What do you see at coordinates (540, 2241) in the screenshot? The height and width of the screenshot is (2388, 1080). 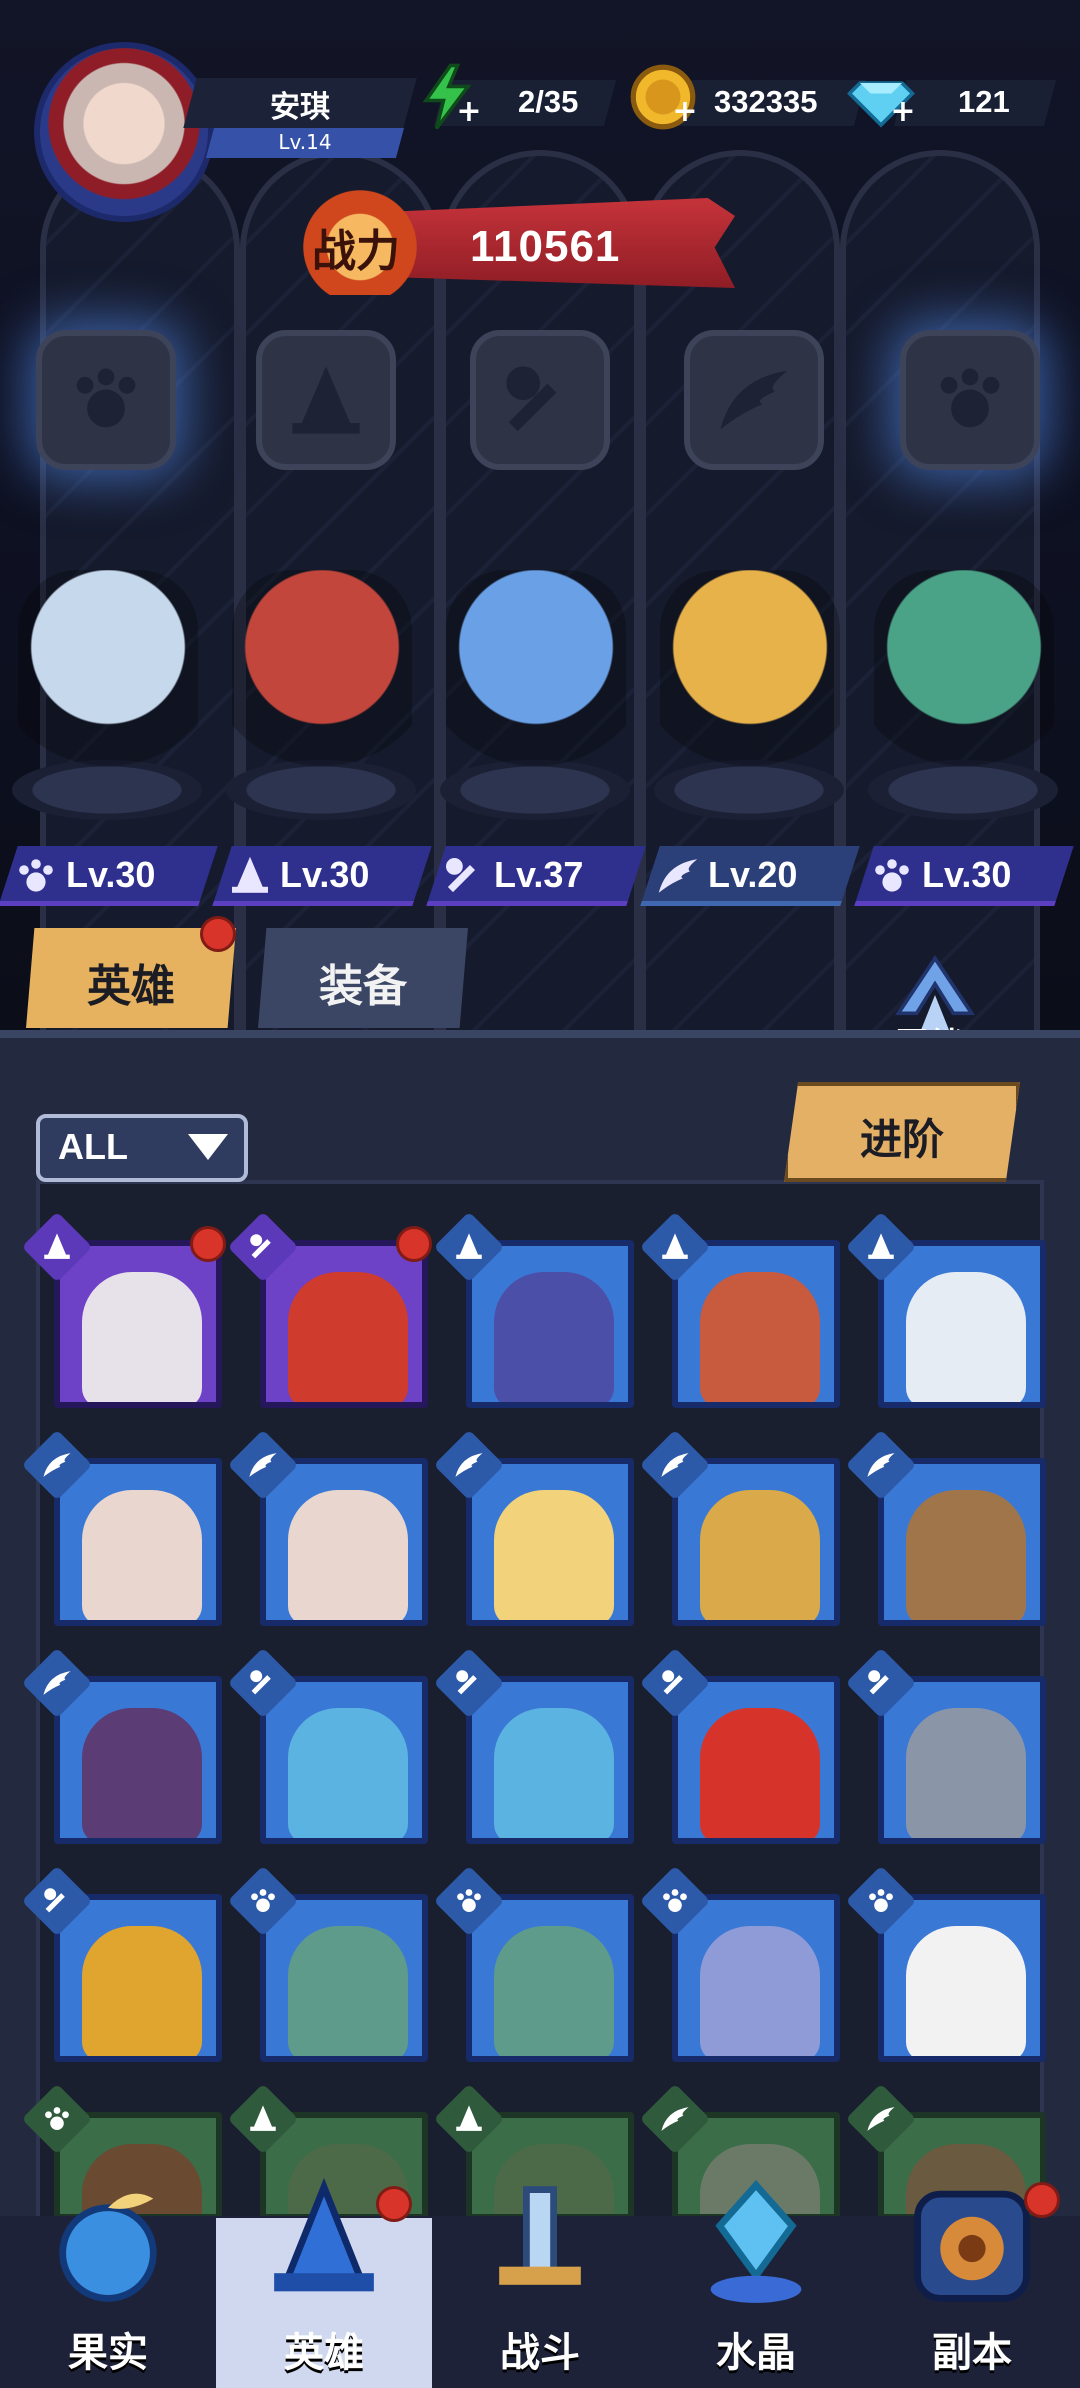 I see `battle-icon` at bounding box center [540, 2241].